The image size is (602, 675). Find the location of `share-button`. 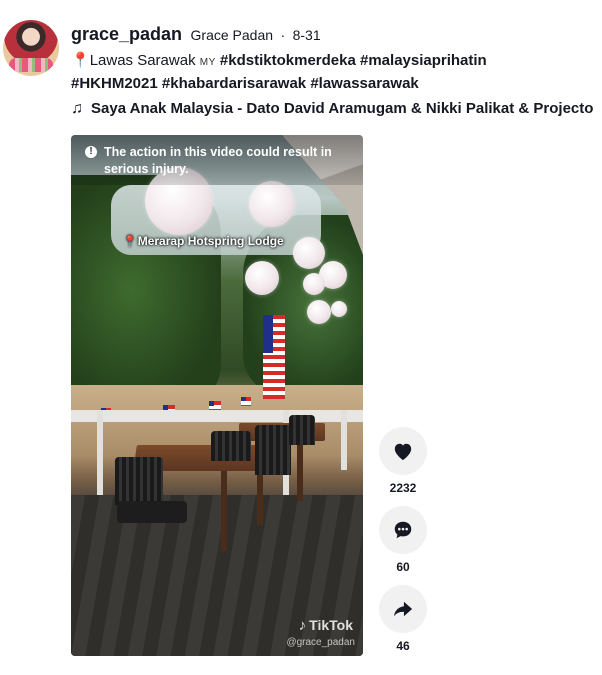

share-button is located at coordinates (403, 609).